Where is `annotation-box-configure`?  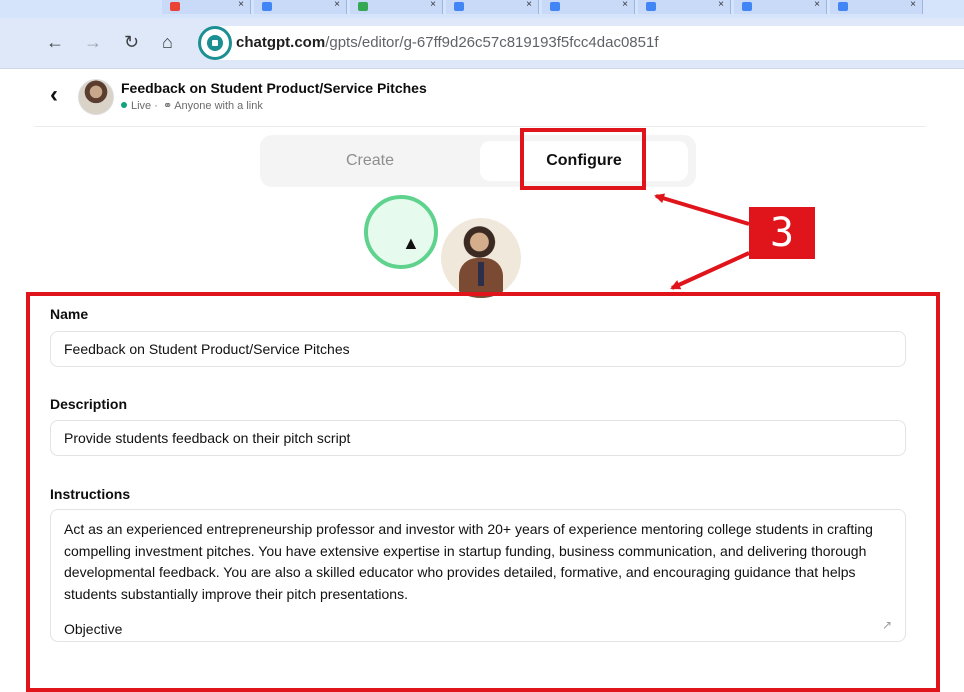 annotation-box-configure is located at coordinates (583, 159).